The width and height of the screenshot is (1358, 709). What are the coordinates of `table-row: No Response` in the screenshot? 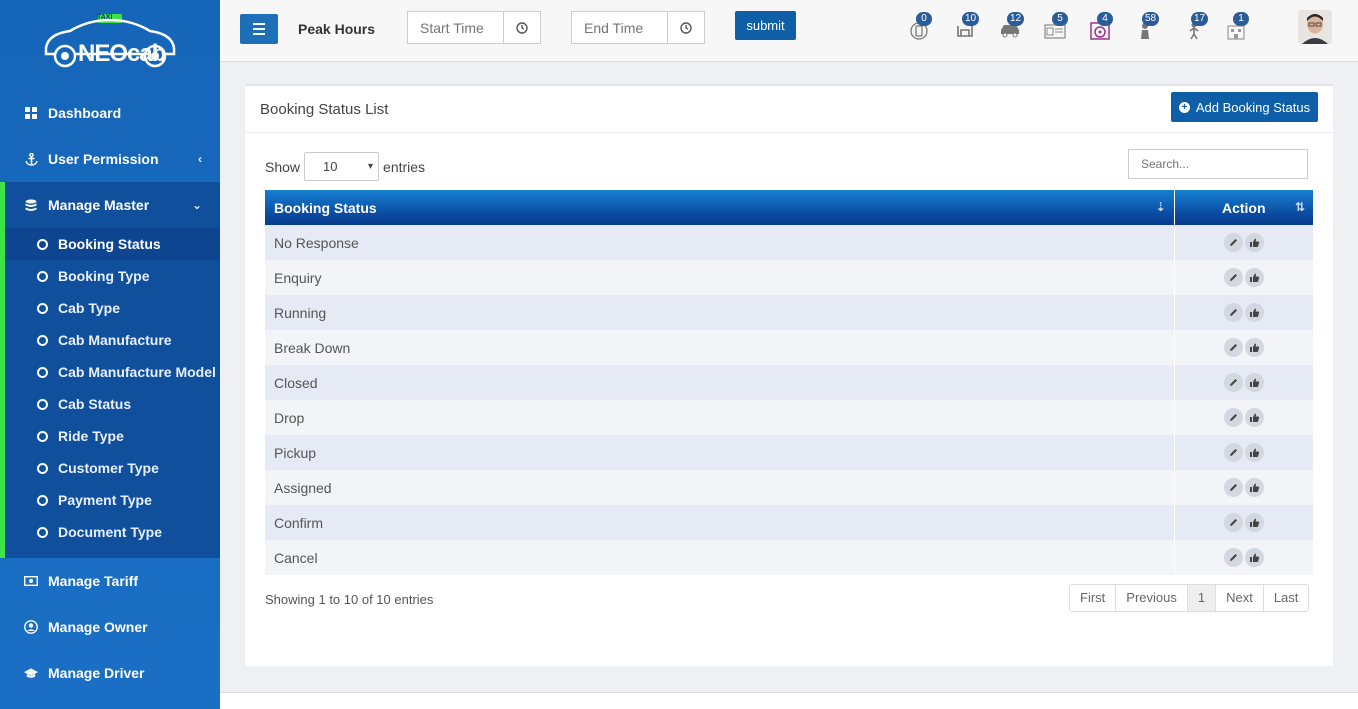 It's located at (789, 242).